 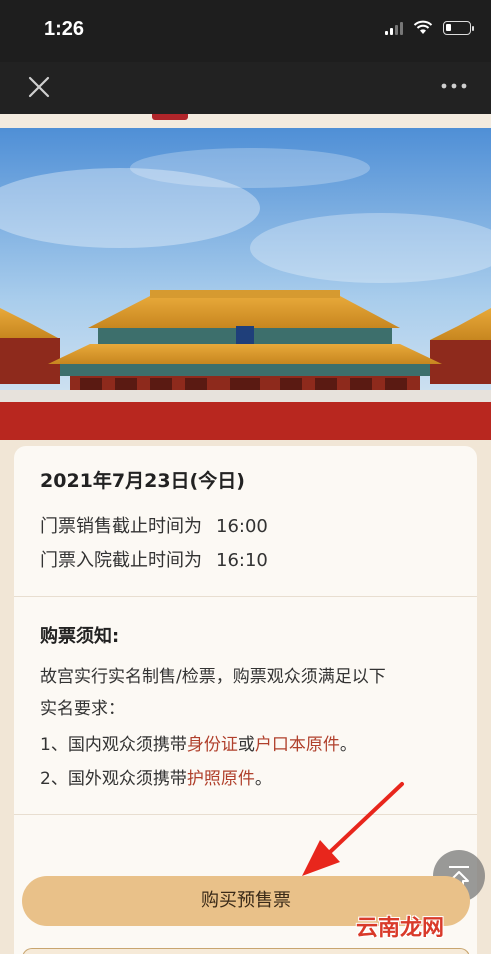 I want to click on rule-domestic-prefix: 1、国内观众须携带, so click(x=113, y=745).